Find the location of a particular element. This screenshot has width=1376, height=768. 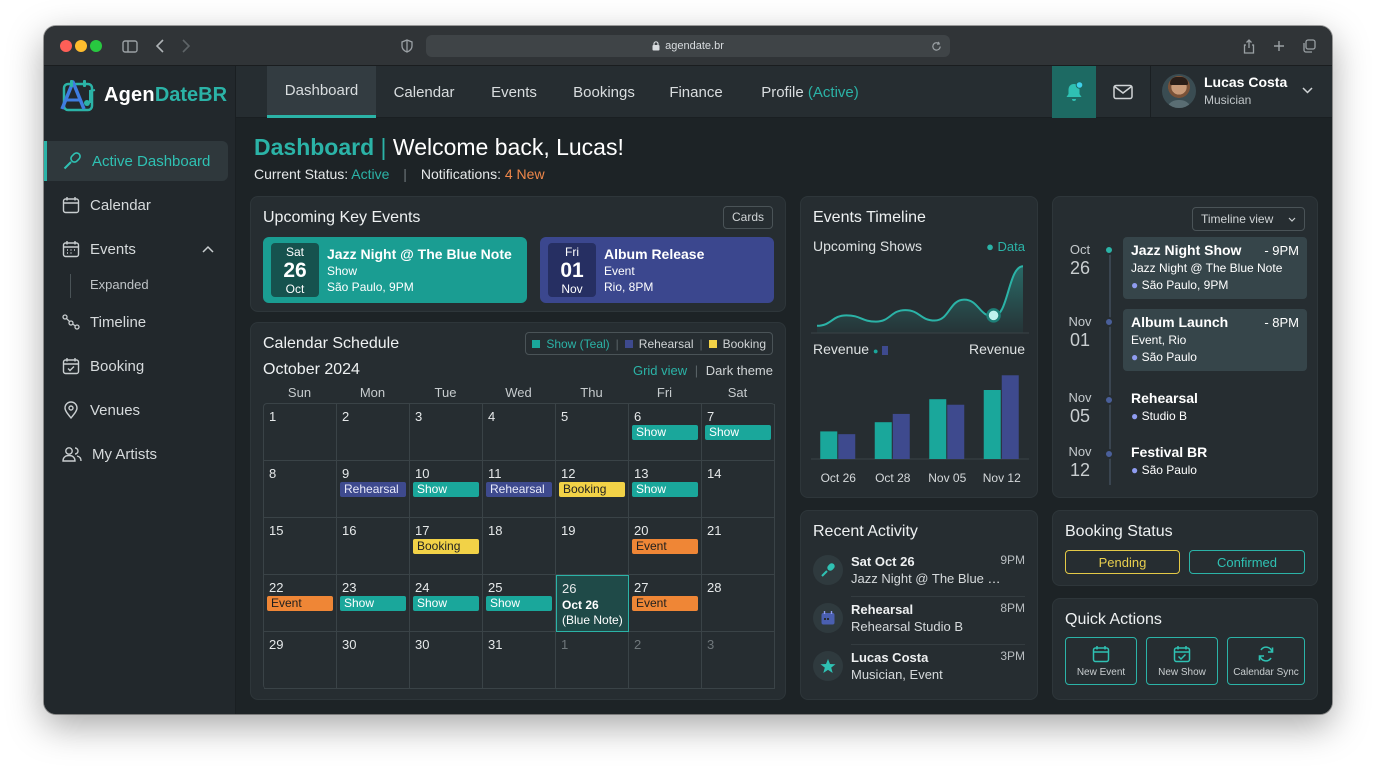

calendar-day-cell: 26 Oct 26 (Blue Note) is located at coordinates (592, 603).